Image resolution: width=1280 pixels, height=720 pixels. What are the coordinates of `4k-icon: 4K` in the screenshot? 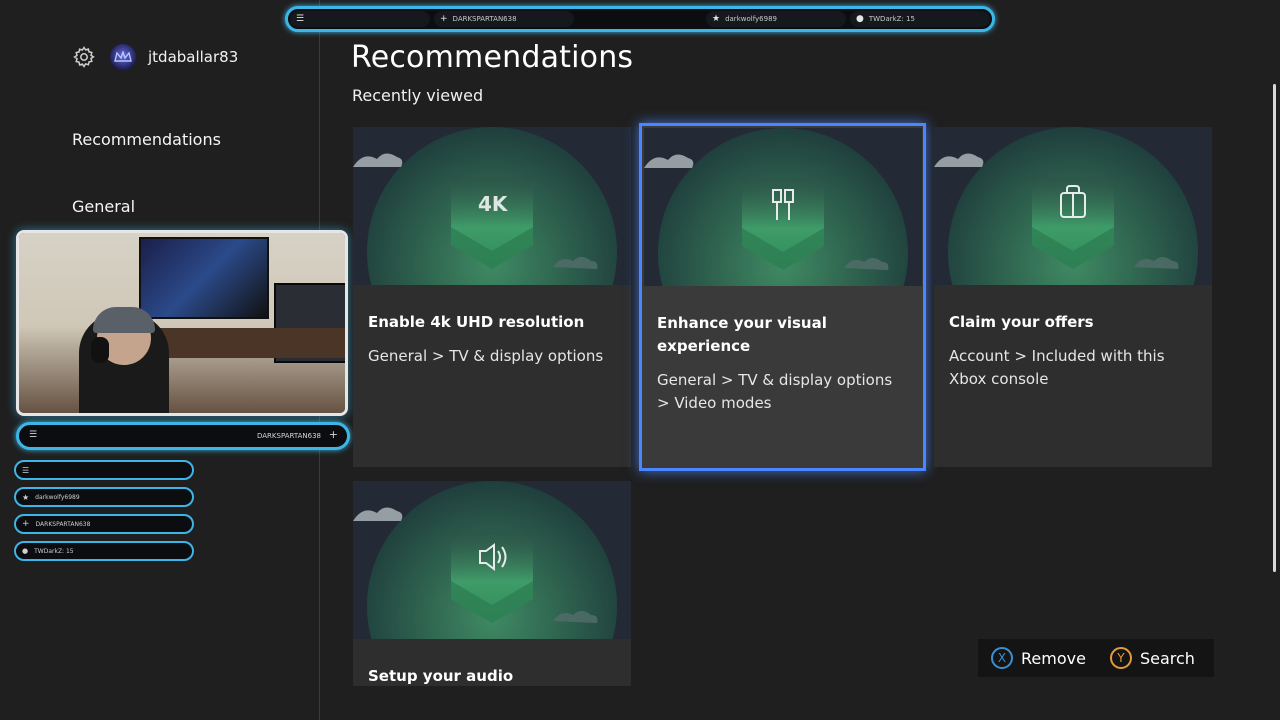 It's located at (493, 204).